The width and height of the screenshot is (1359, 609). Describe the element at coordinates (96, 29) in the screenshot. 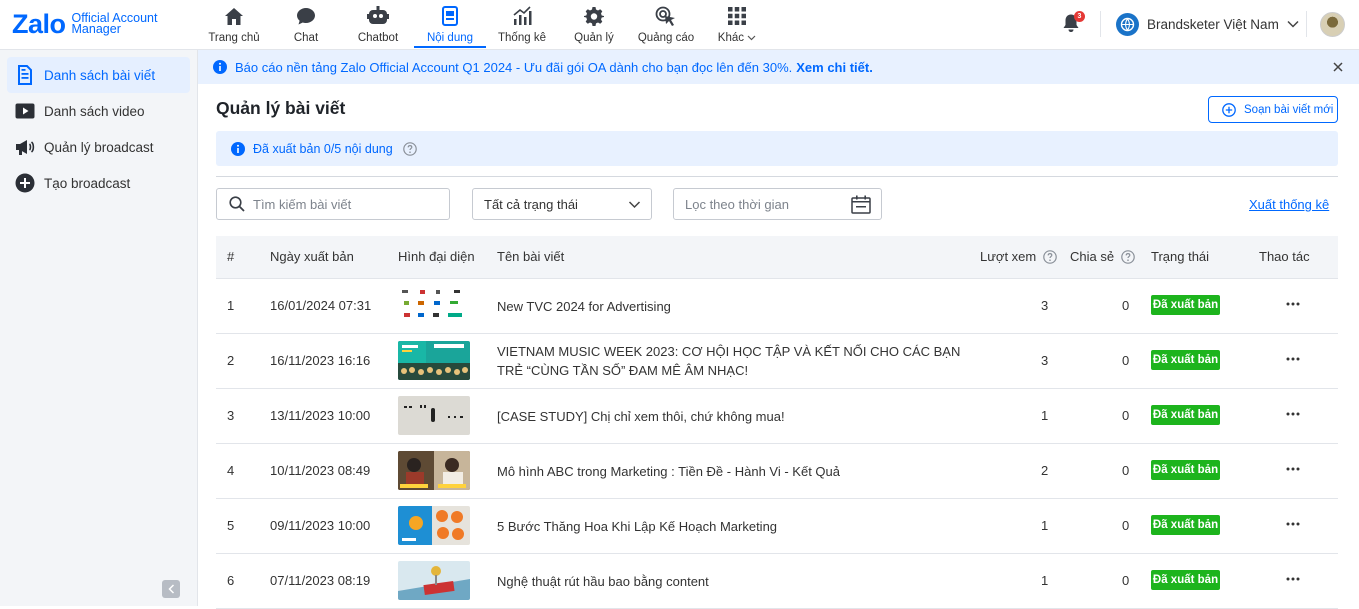

I see `logo-line-2: Manager` at that location.